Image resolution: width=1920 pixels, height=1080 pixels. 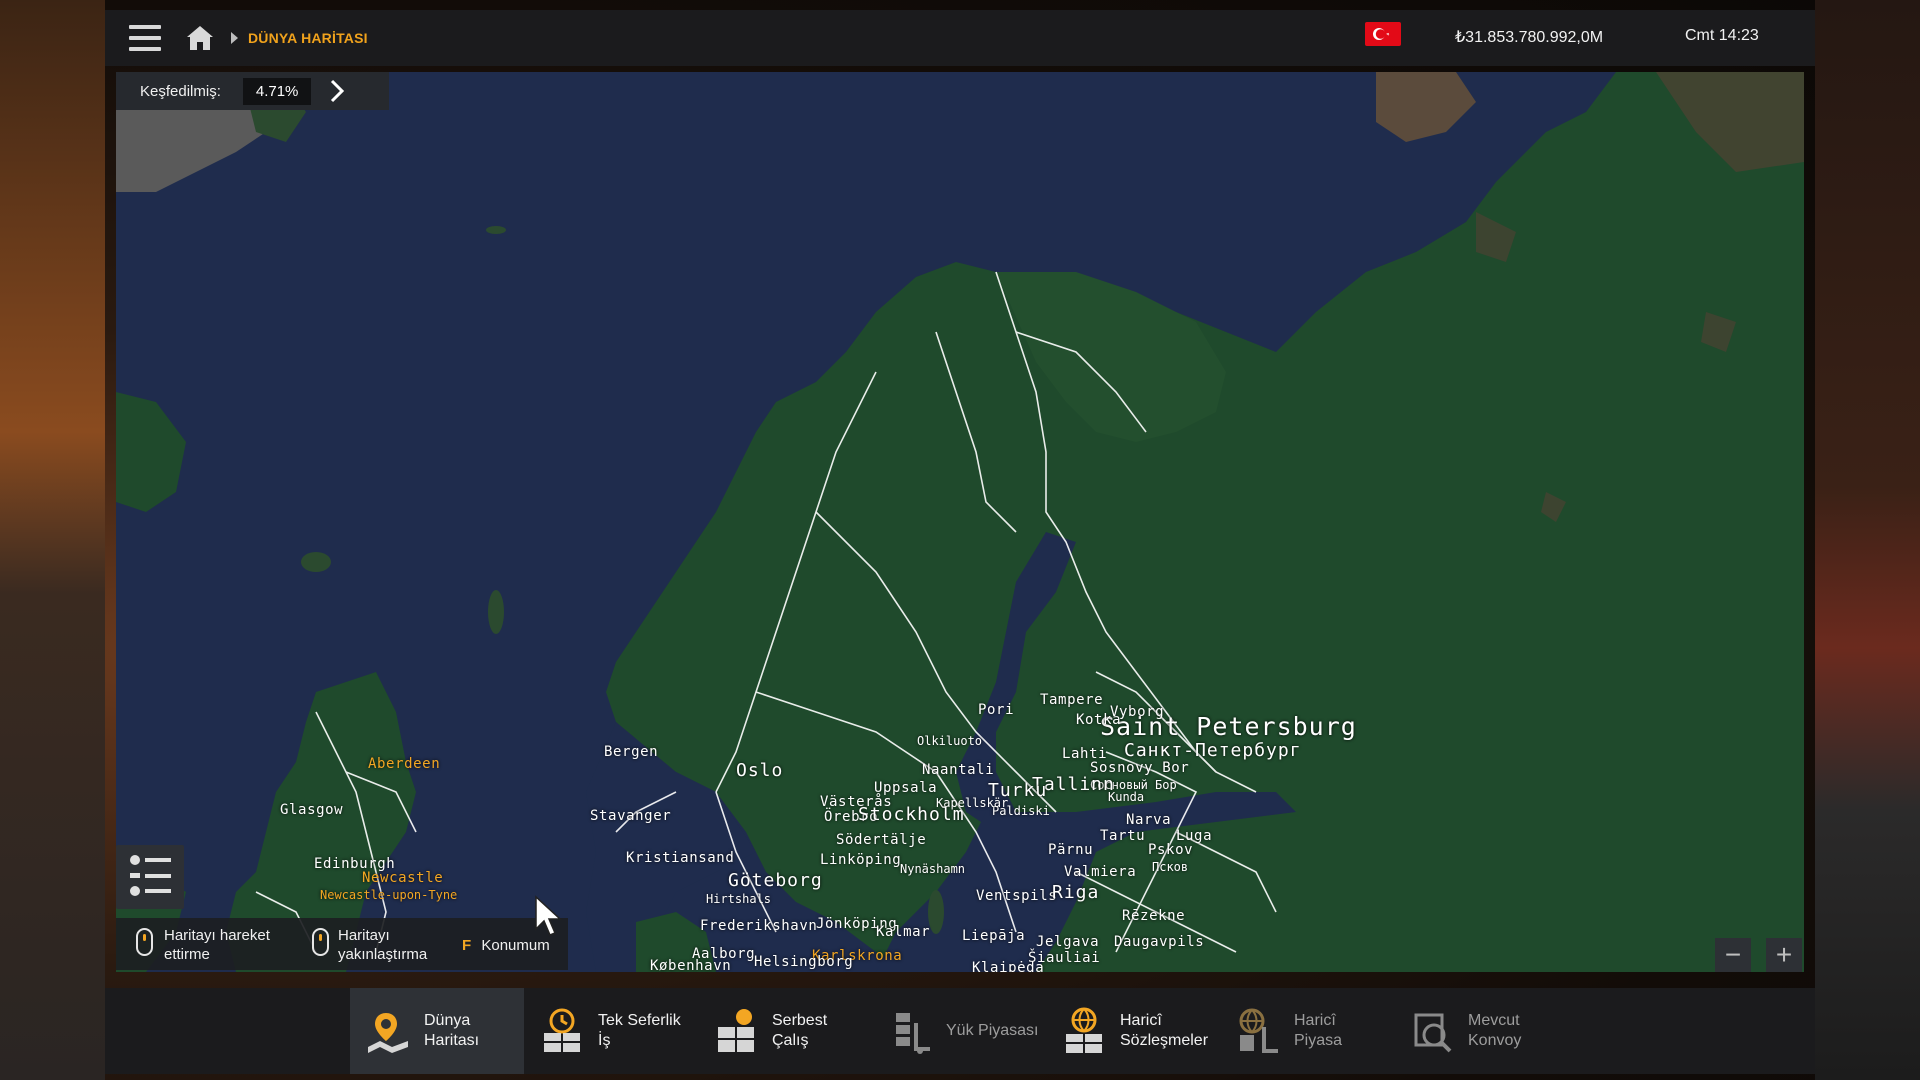 What do you see at coordinates (1072, 700) in the screenshot?
I see `city-label: Tampere` at bounding box center [1072, 700].